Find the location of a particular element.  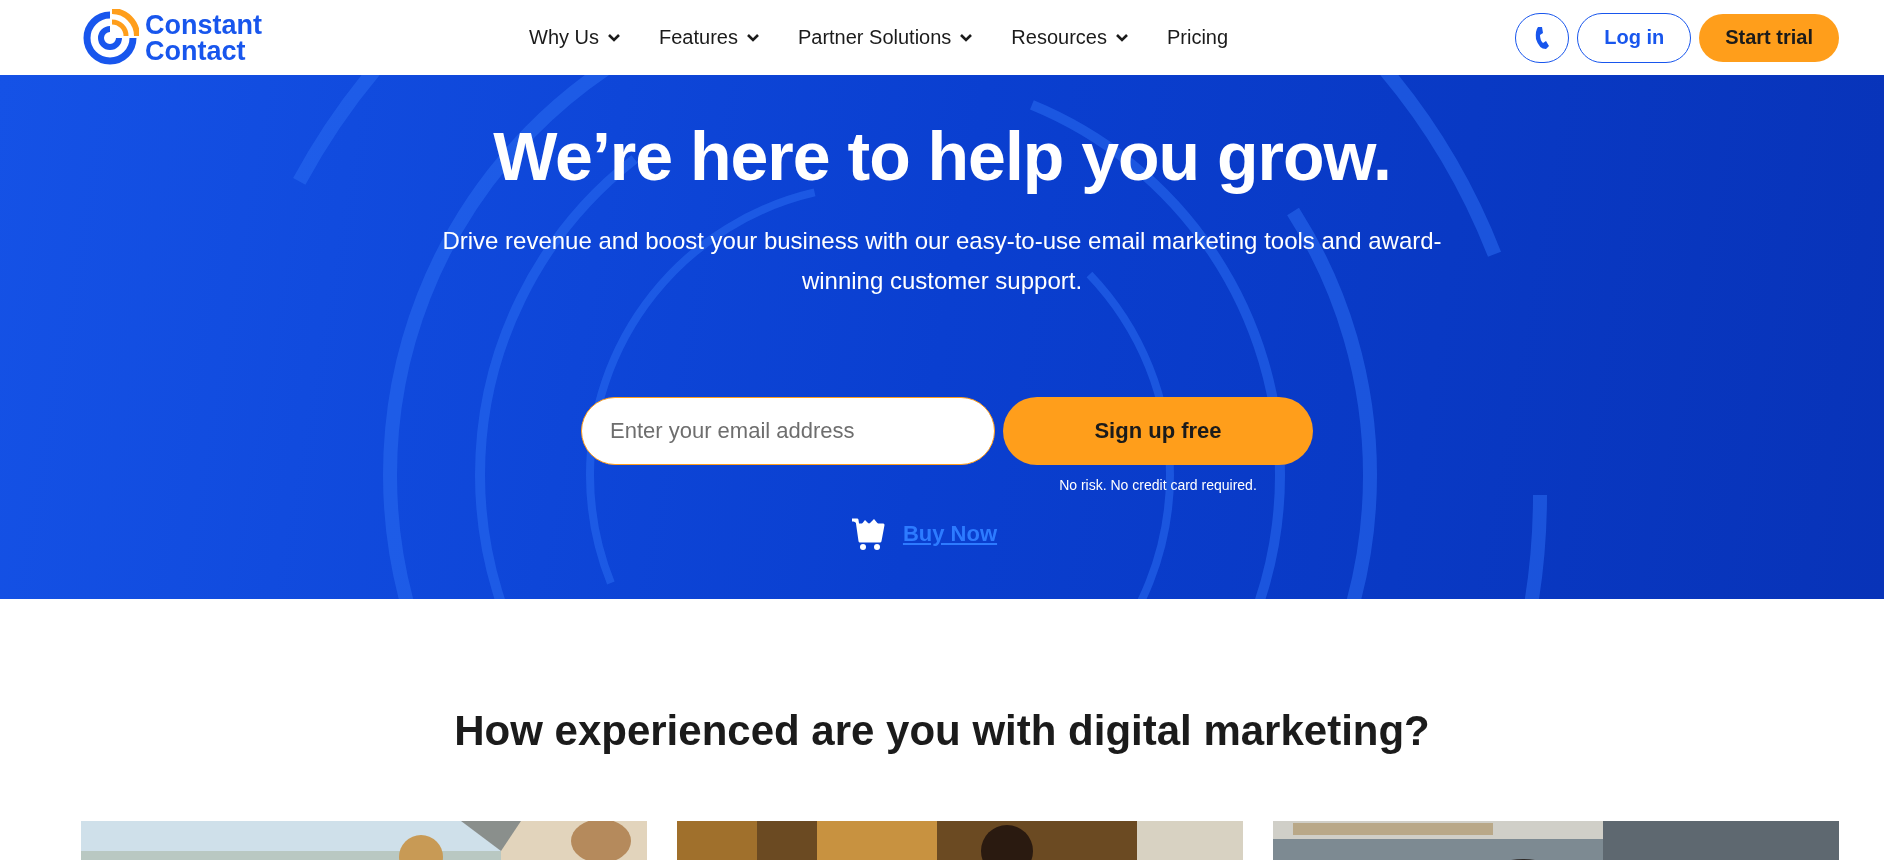

no-risk-note: No risk. No credit card required. is located at coordinates (1158, 485).